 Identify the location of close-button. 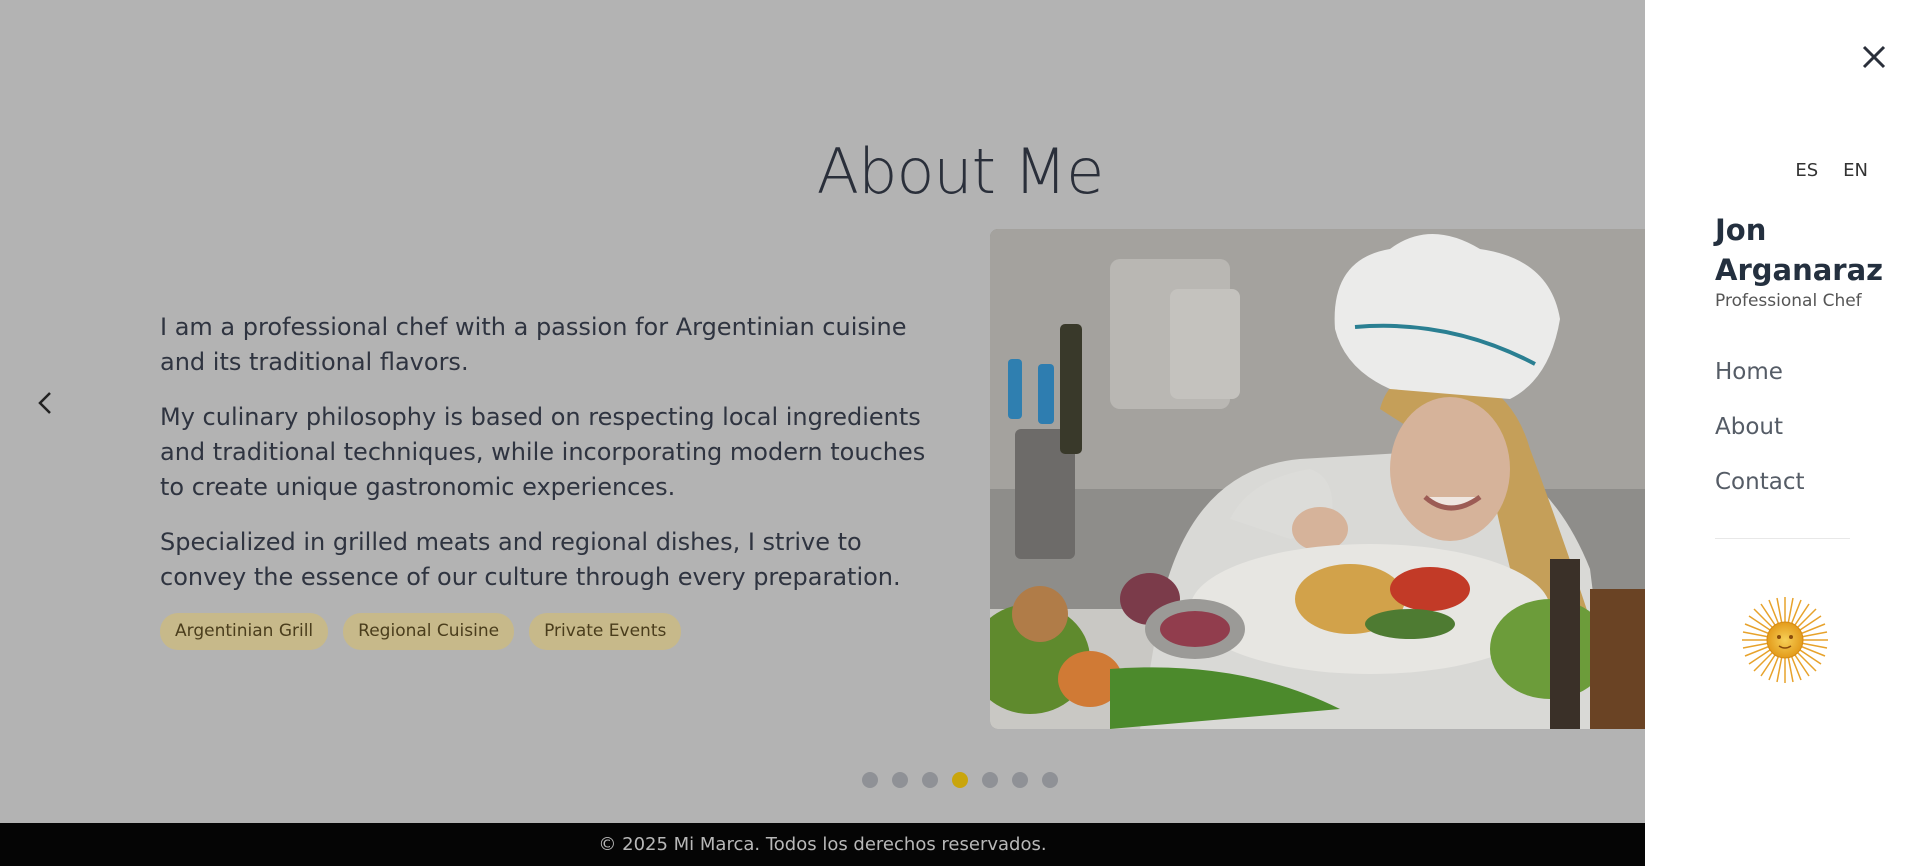
(1874, 57).